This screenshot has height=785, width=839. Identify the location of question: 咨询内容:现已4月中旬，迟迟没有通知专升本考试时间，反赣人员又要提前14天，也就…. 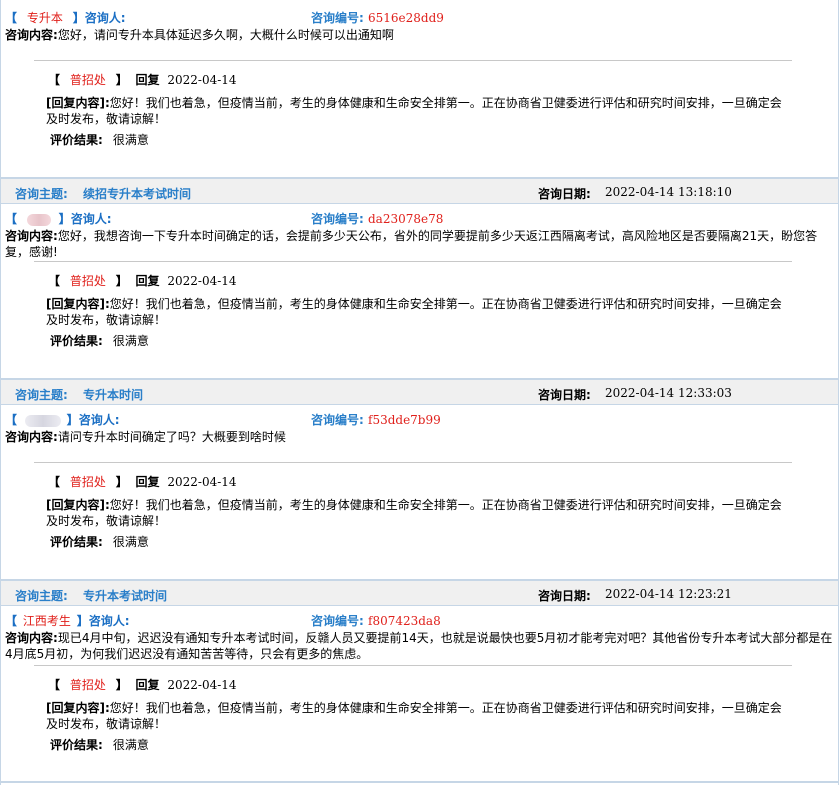
(419, 646).